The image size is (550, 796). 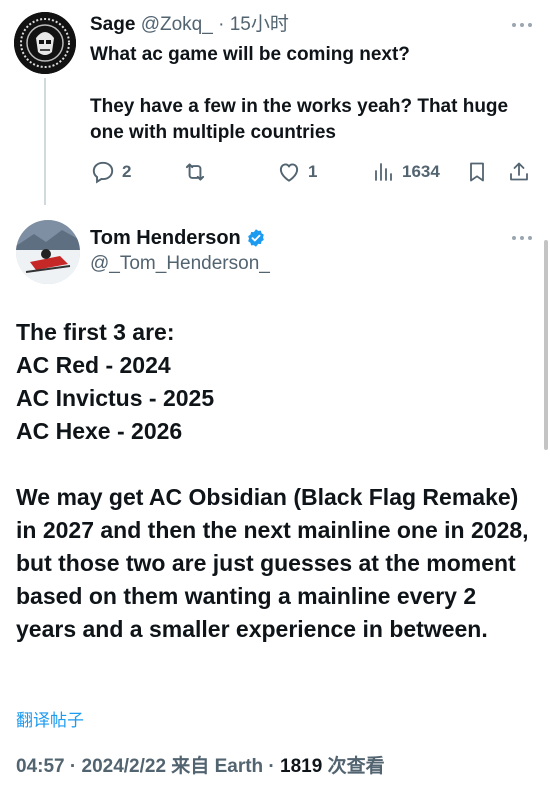 I want to click on main-avatar, so click(x=48, y=252).